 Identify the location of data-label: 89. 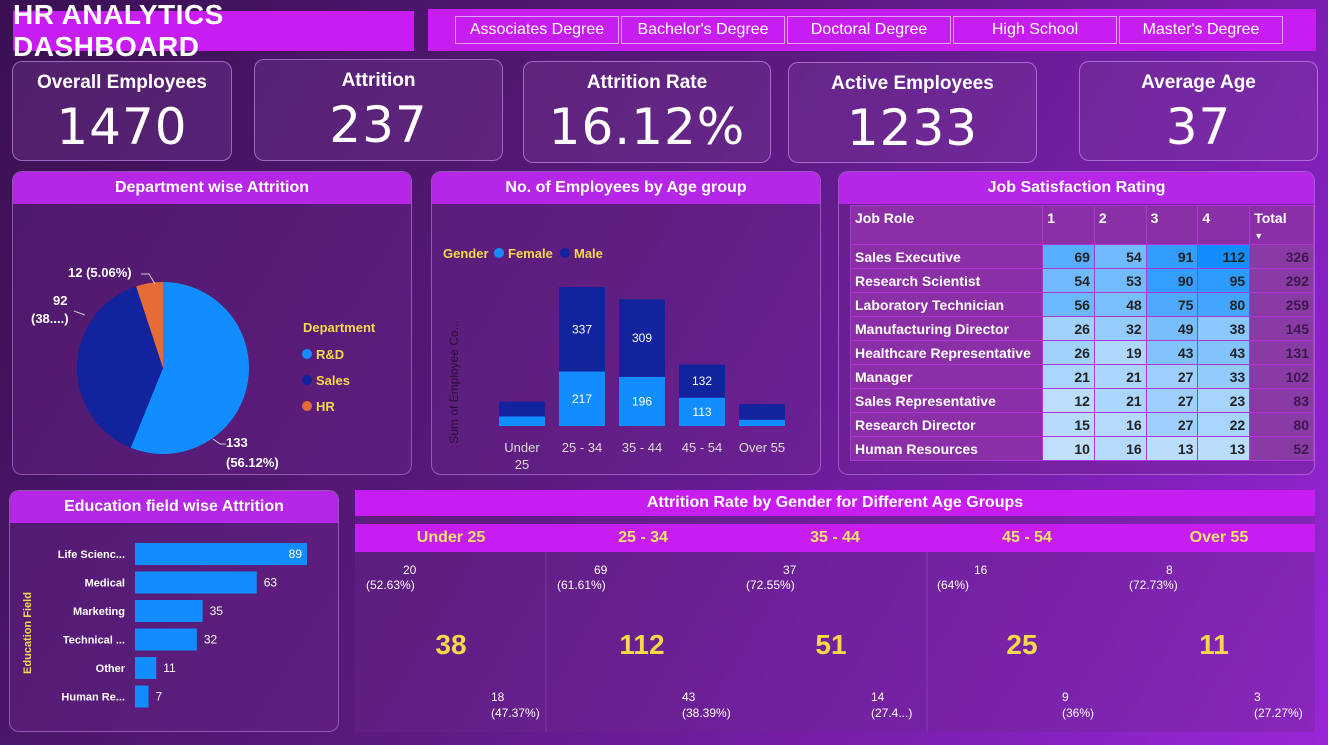
(296, 554).